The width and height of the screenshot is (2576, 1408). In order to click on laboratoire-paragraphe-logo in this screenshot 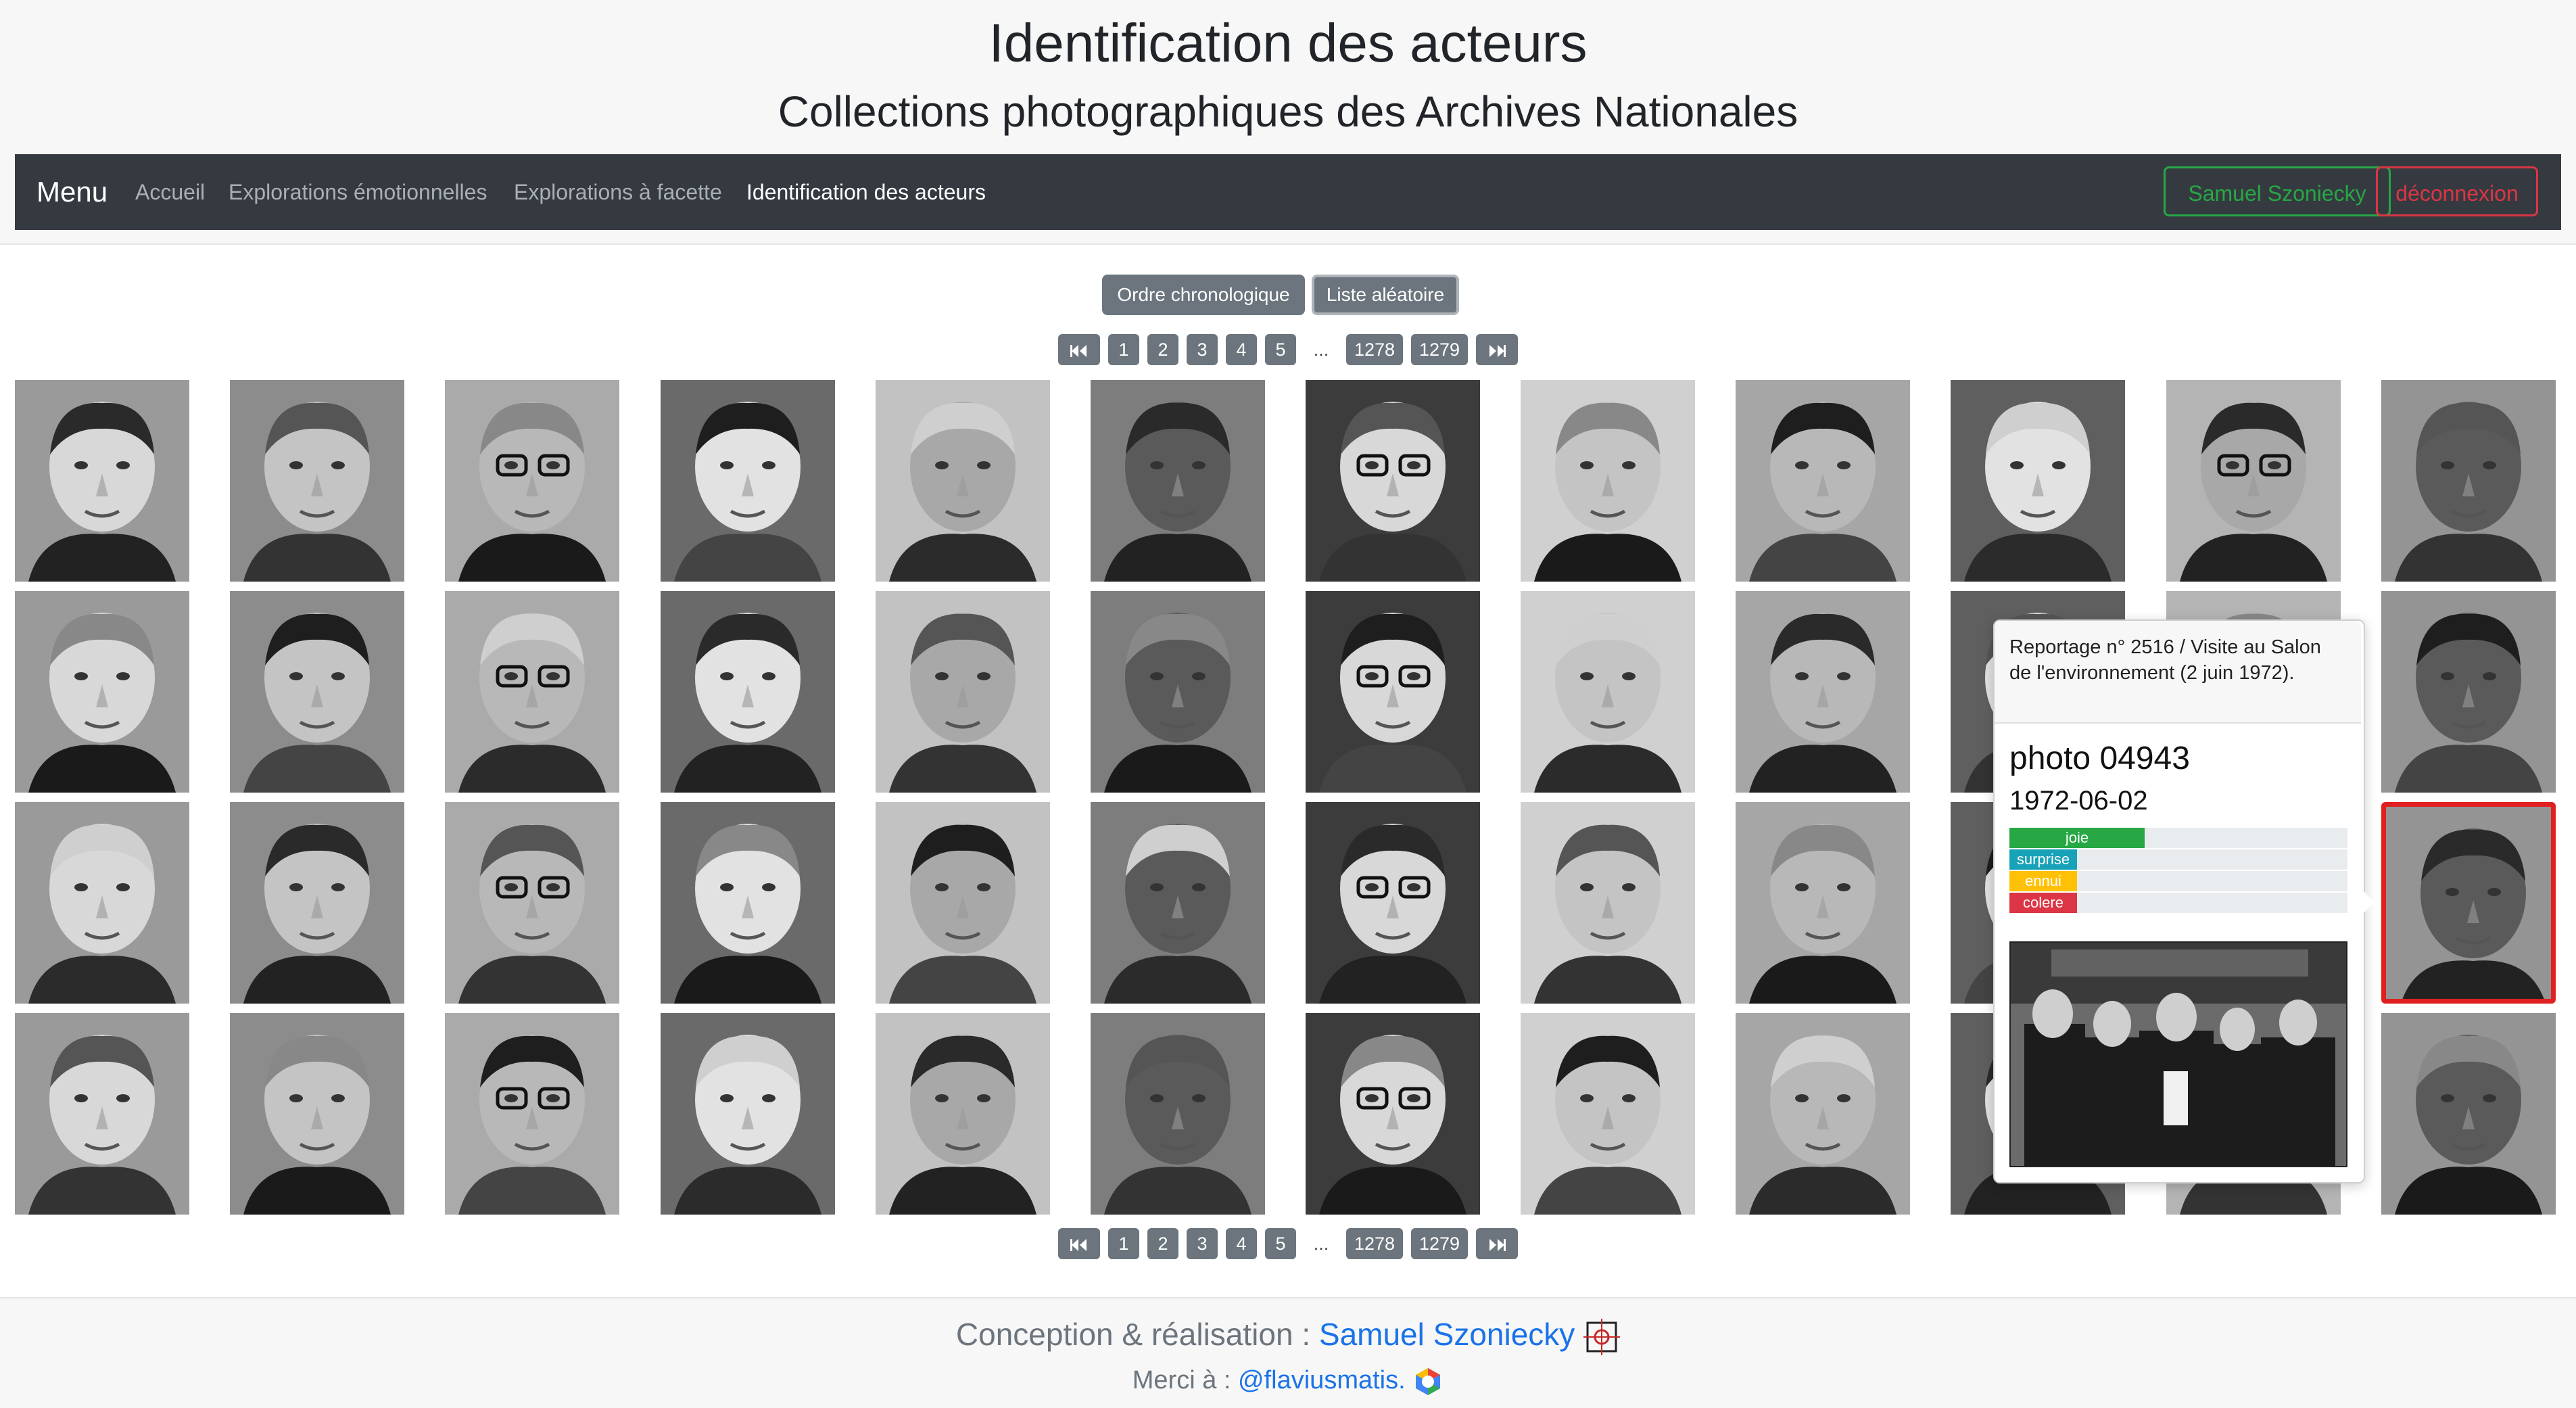, I will do `click(1602, 1336)`.